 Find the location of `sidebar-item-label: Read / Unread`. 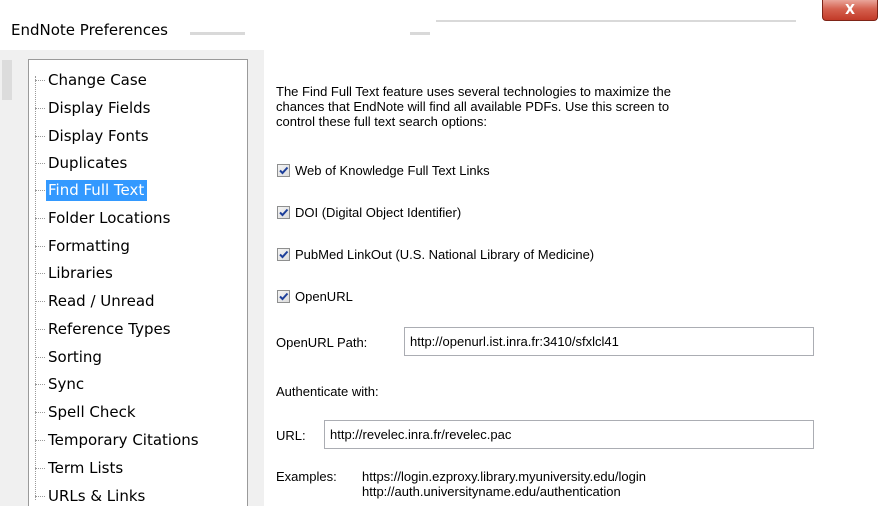

sidebar-item-label: Read / Unread is located at coordinates (101, 301).